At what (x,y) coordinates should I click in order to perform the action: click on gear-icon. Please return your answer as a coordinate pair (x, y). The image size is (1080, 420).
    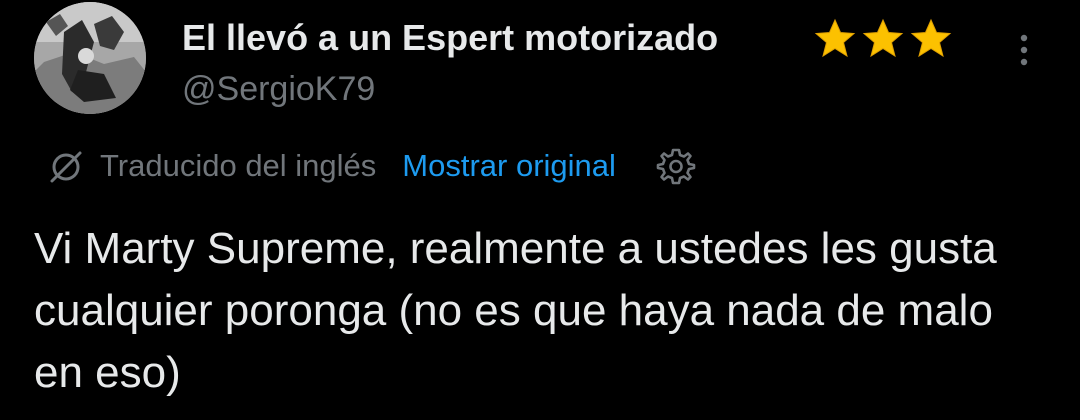
    Looking at the image, I should click on (676, 166).